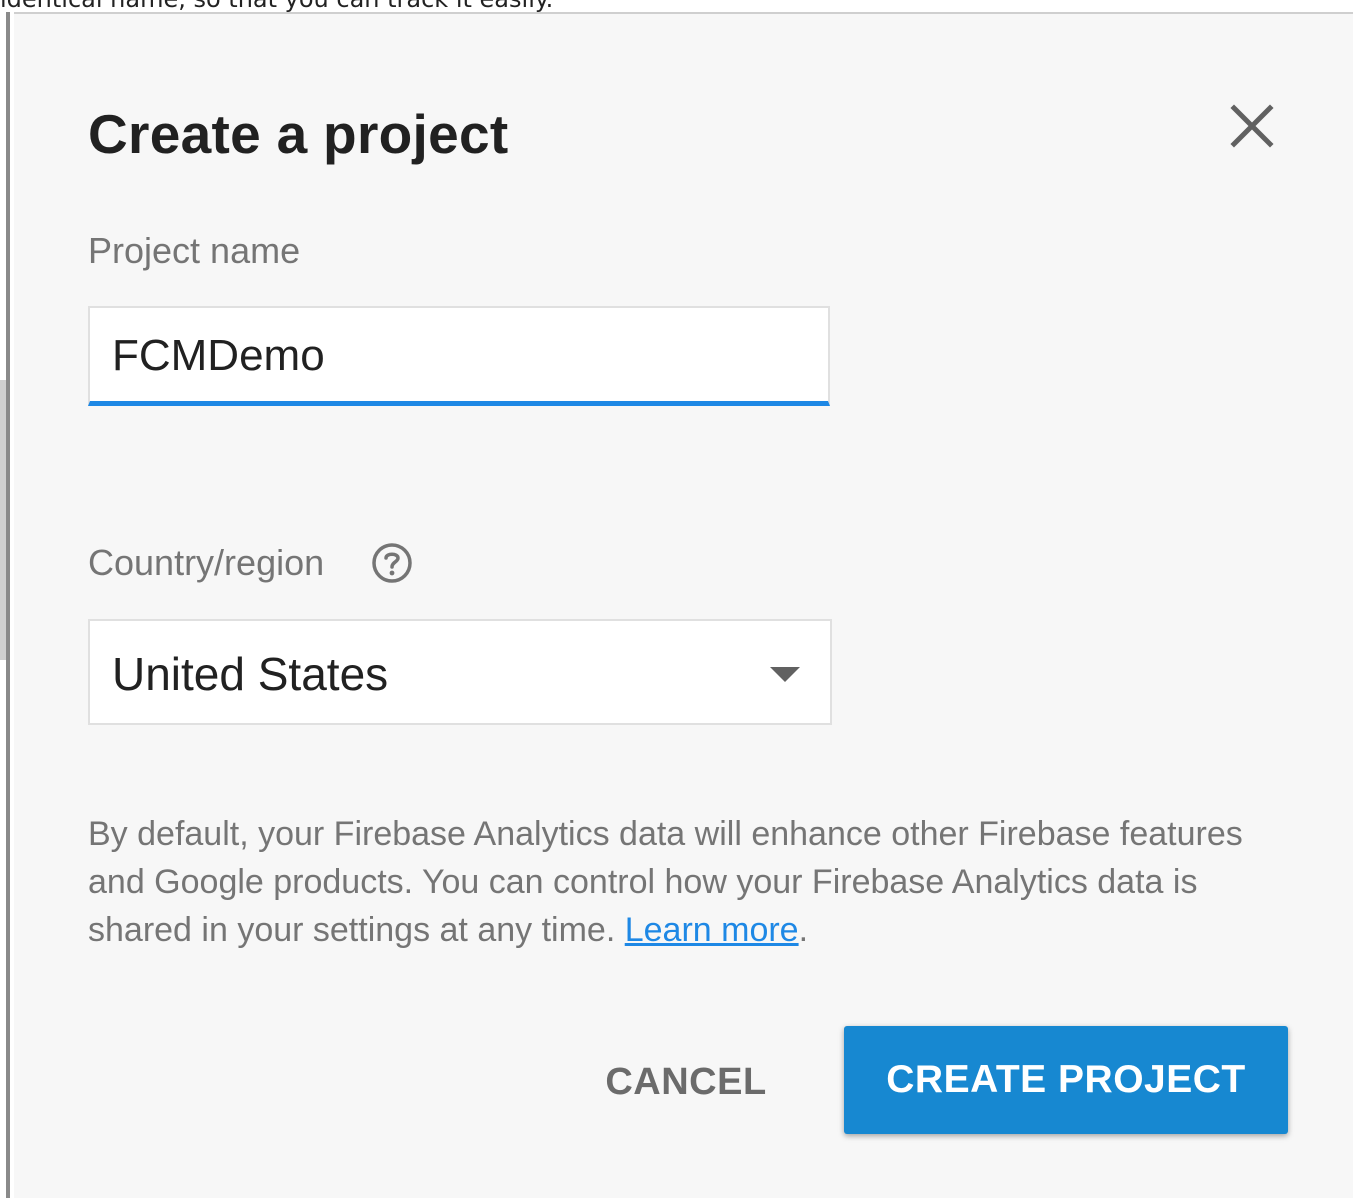 The width and height of the screenshot is (1353, 1198). What do you see at coordinates (803, 930) in the screenshot?
I see `notice-suffix: .` at bounding box center [803, 930].